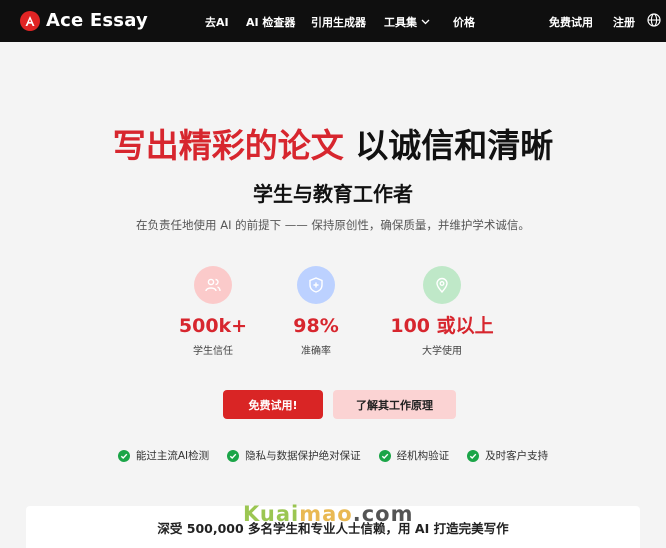  I want to click on nav-link-tools: 工具集, so click(407, 22).